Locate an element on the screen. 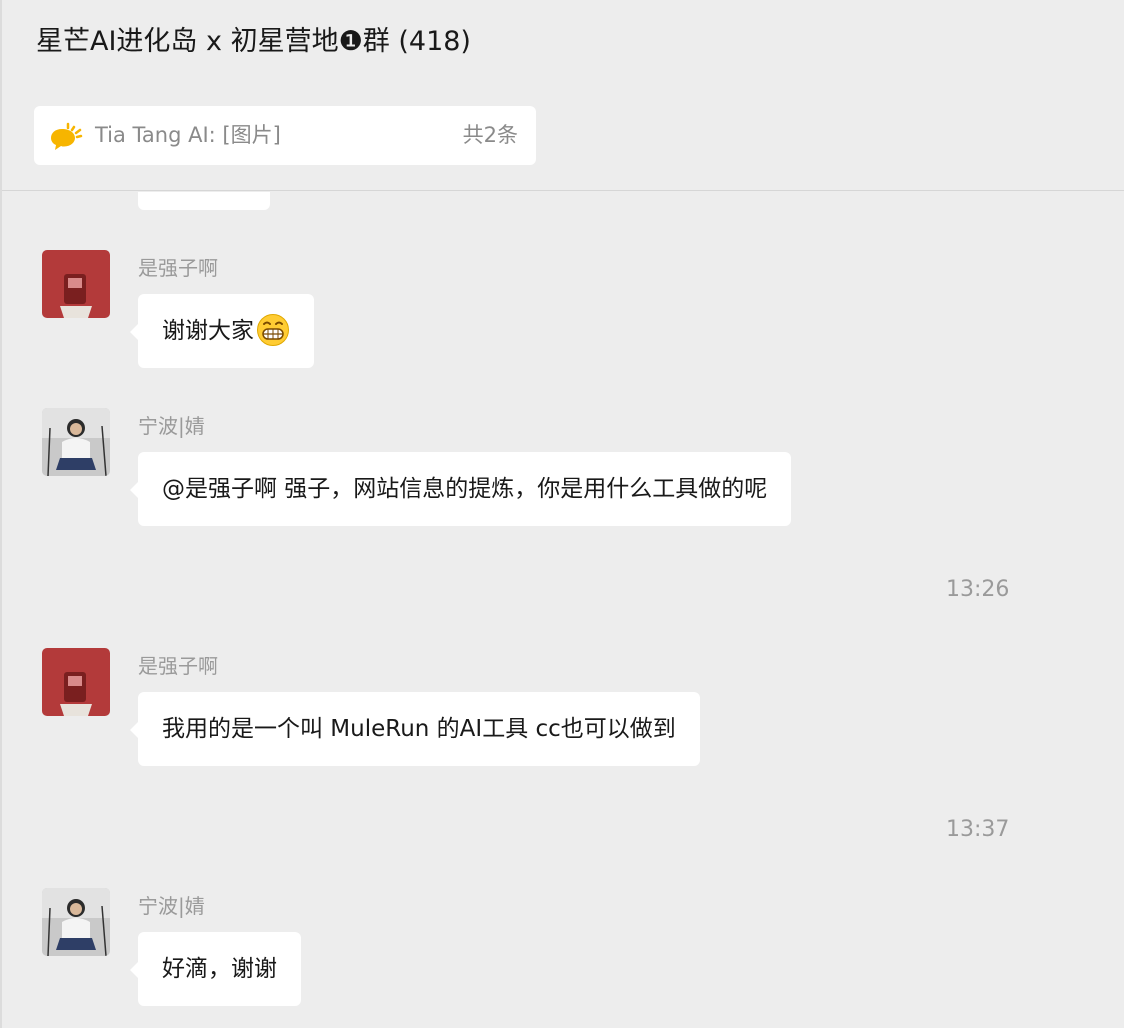 The height and width of the screenshot is (1028, 1124). message-bubble: 谢谢大家 is located at coordinates (222, 331).